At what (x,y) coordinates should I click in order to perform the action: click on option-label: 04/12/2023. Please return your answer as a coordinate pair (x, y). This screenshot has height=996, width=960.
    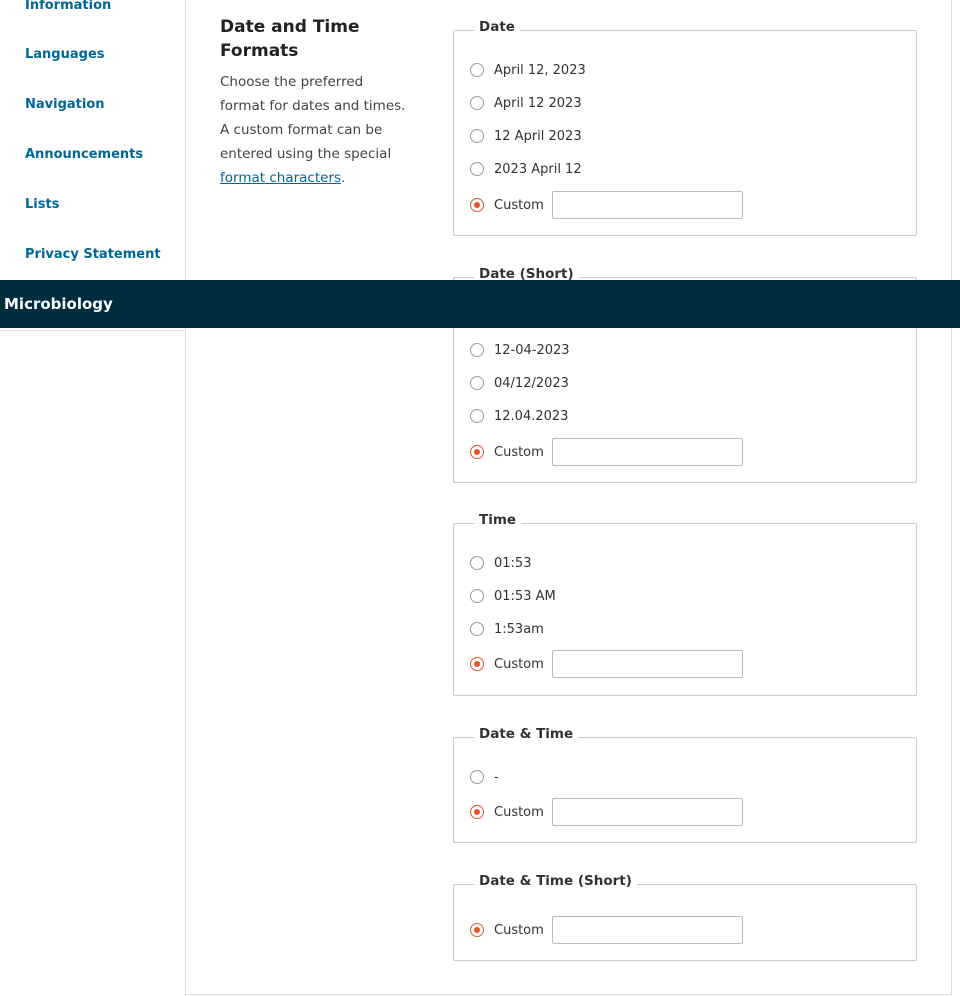
    Looking at the image, I should click on (531, 383).